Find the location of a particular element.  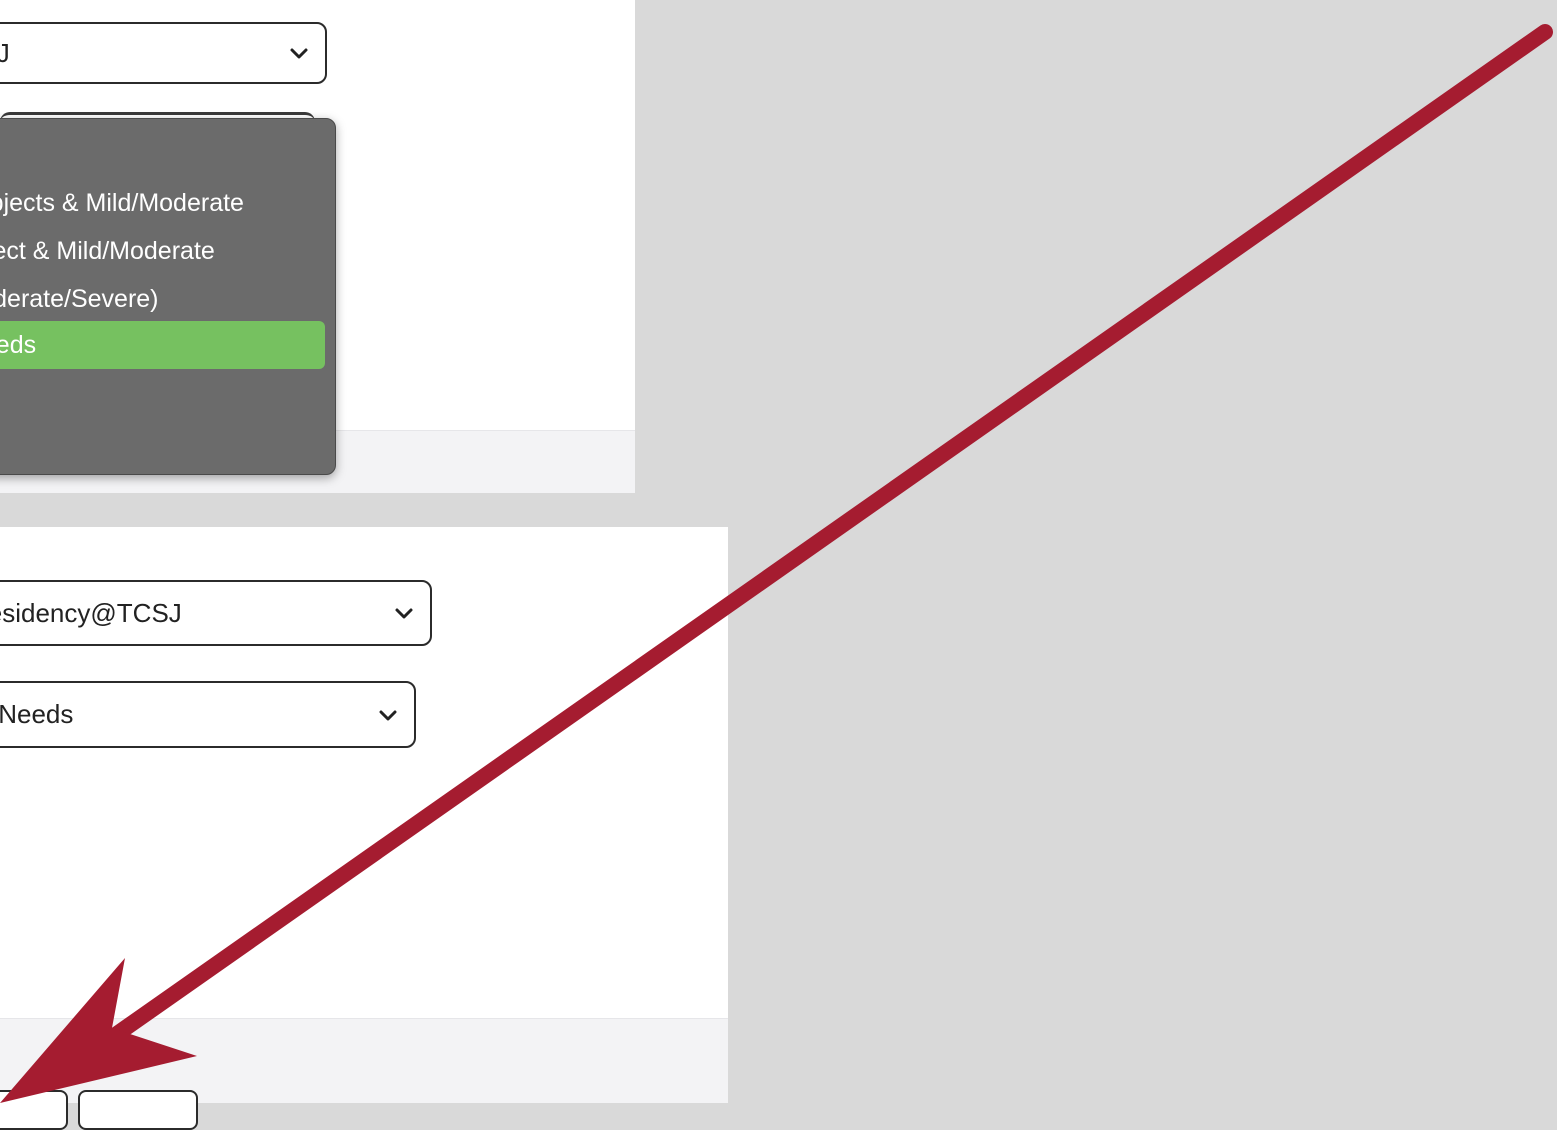

cancel-button is located at coordinates (138, 1110).